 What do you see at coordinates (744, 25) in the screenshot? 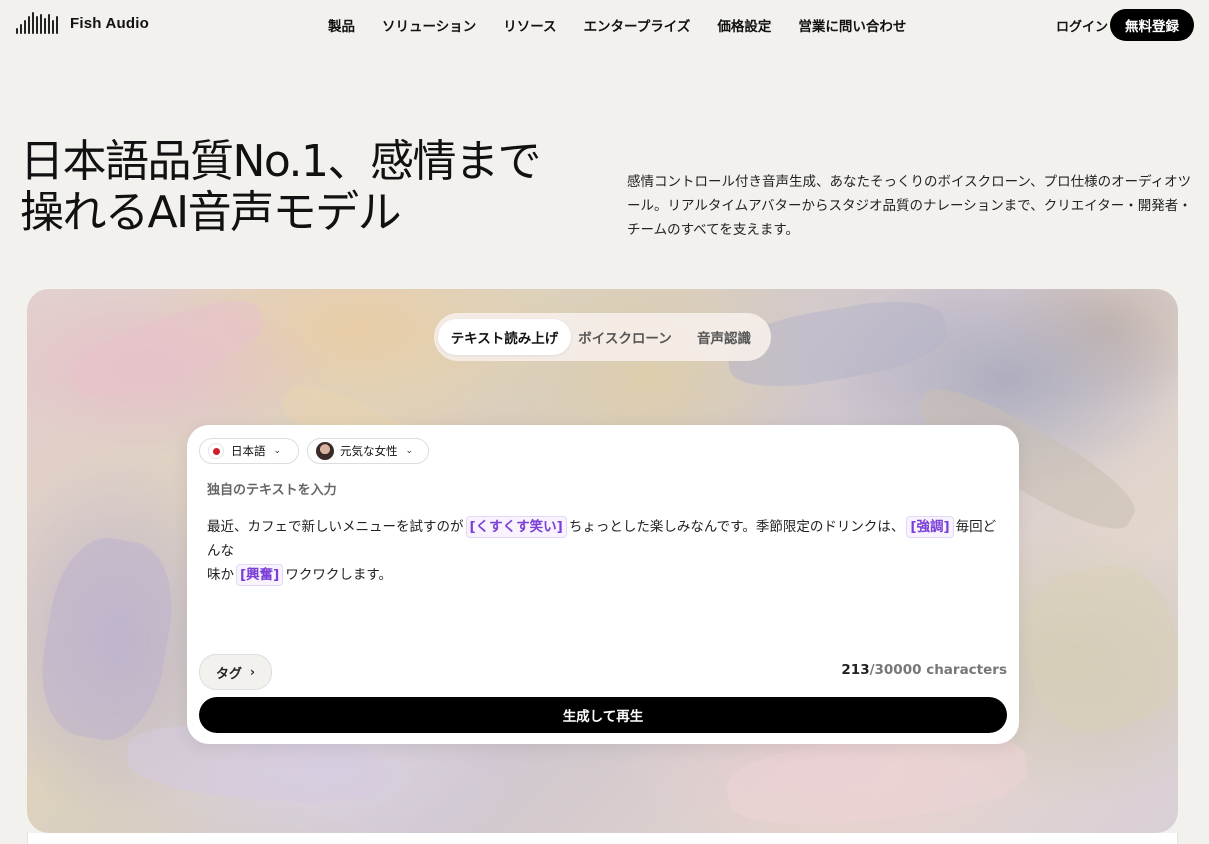
I see `nav-item-pricing: 価格設定` at bounding box center [744, 25].